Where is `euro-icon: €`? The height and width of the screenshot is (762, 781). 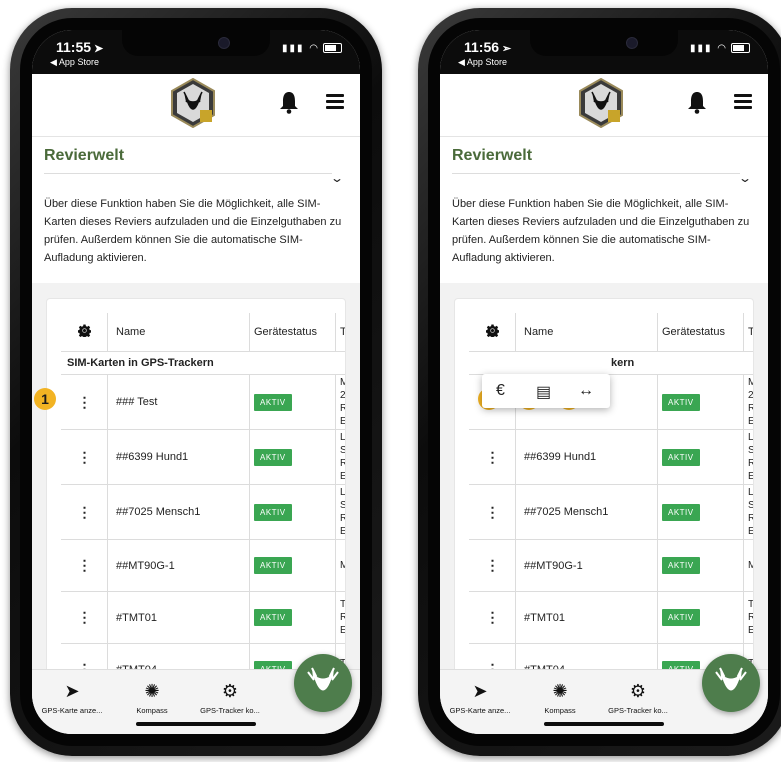 euro-icon: € is located at coordinates (500, 391).